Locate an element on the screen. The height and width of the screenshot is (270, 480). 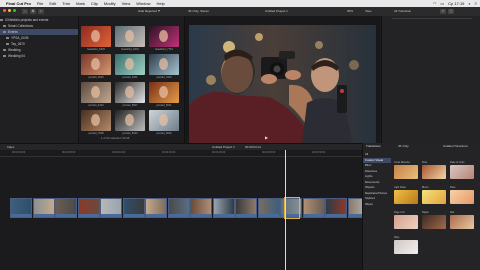
hide-rejected-dropdown: Hide Rejected is located at coordinates (149, 11).